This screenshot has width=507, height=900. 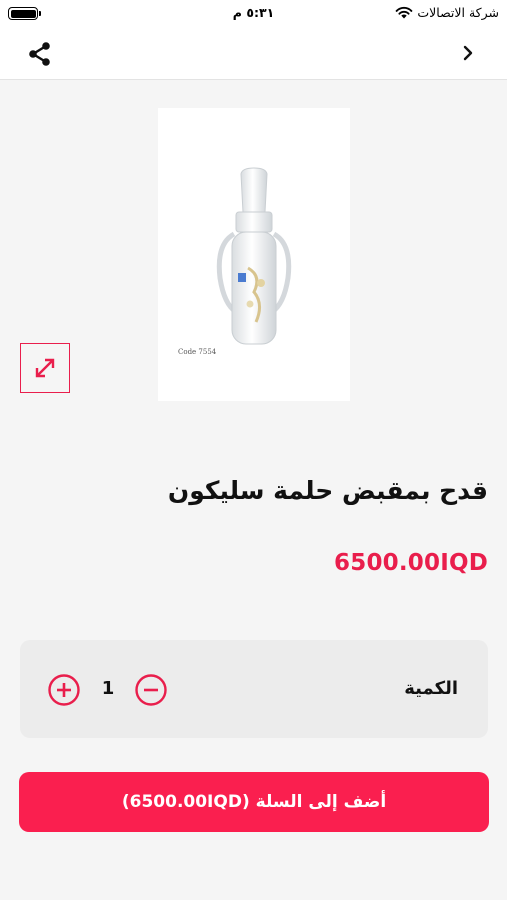 I want to click on quantity-value: 1, so click(x=108, y=688).